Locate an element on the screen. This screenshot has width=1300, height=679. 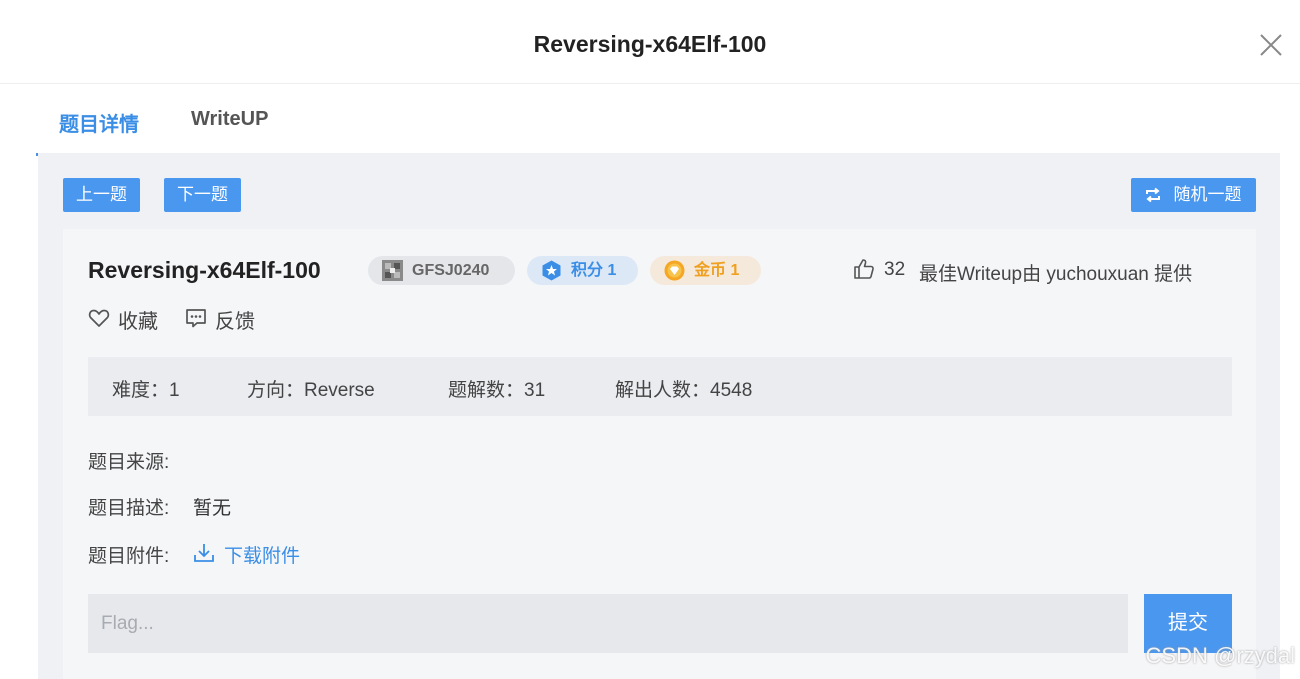
attachment-label: 题目附件: is located at coordinates (129, 556).